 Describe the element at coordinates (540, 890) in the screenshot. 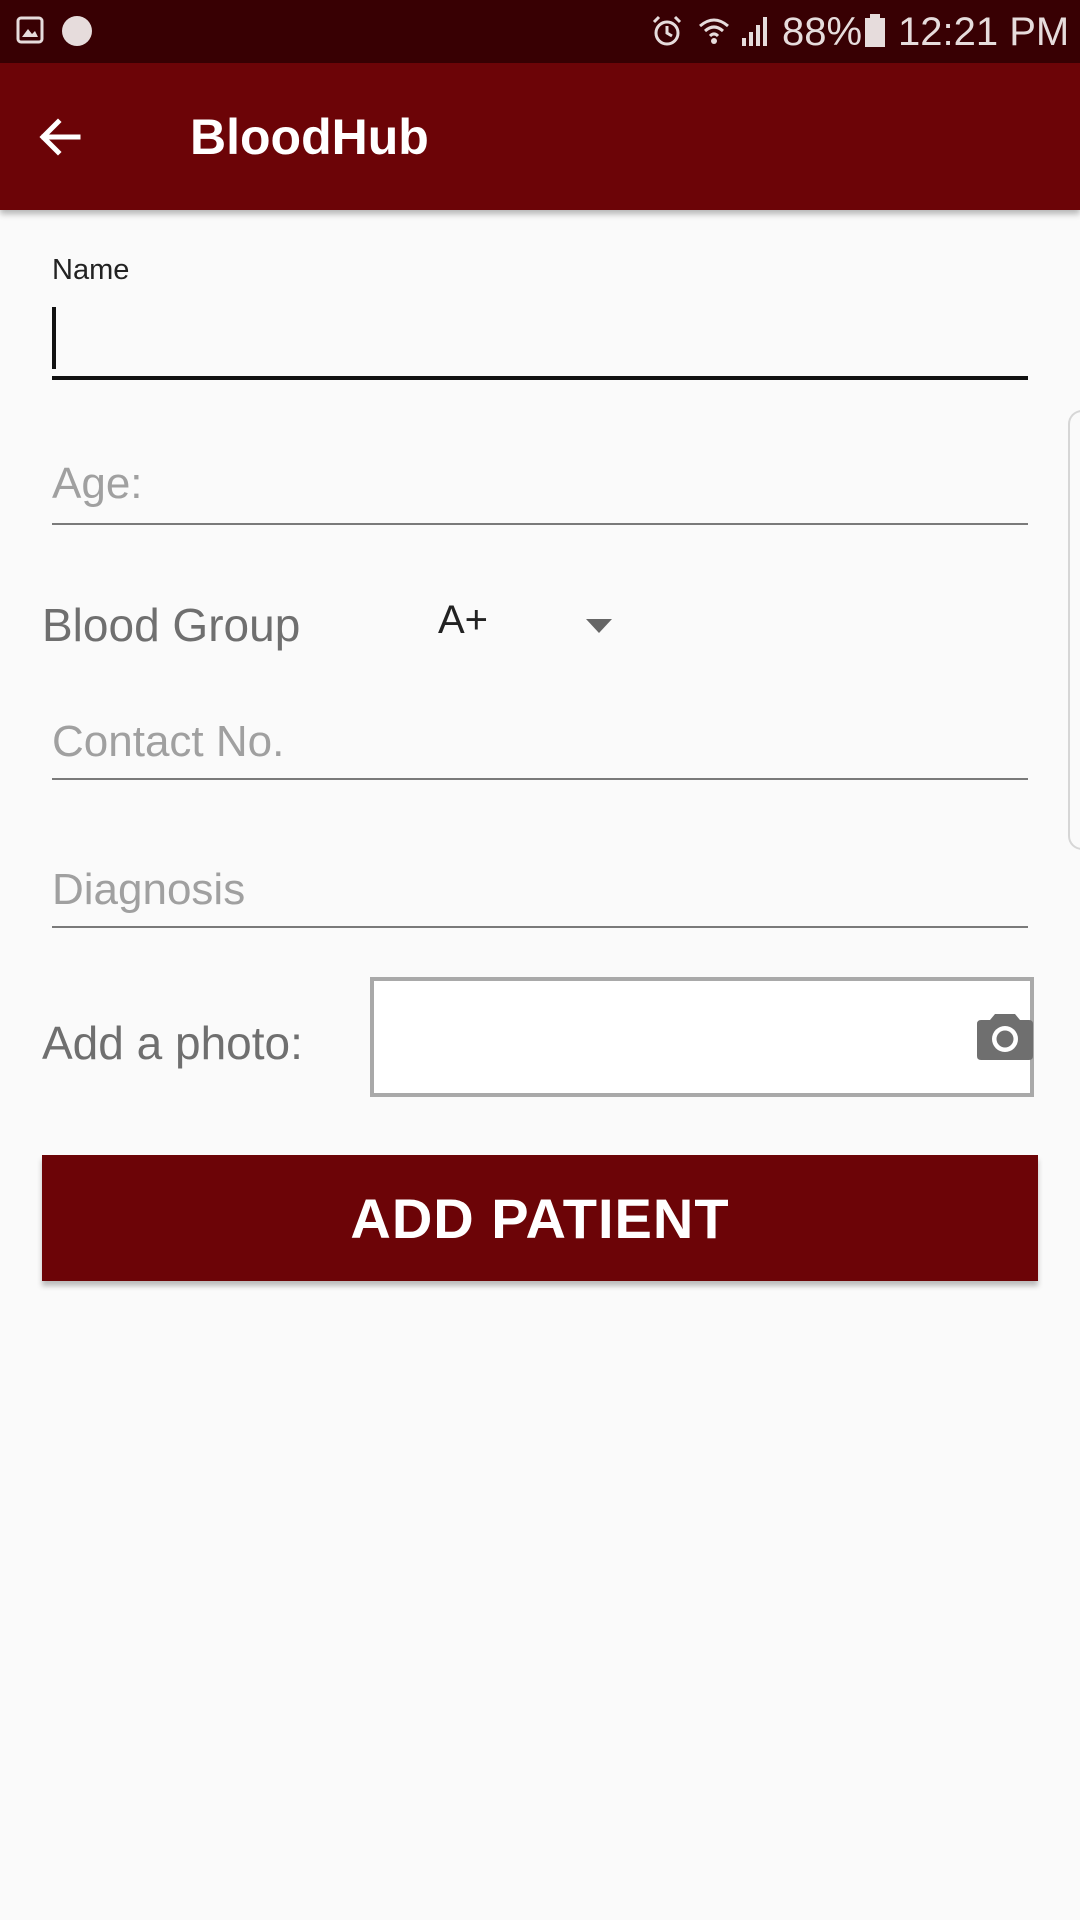

I see `diagnosis-input` at that location.